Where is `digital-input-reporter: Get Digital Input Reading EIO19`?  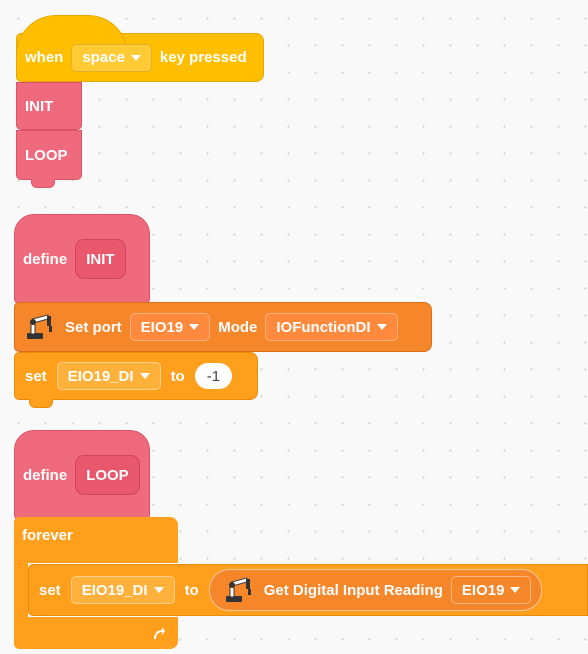 digital-input-reporter: Get Digital Input Reading EIO19 is located at coordinates (375, 590).